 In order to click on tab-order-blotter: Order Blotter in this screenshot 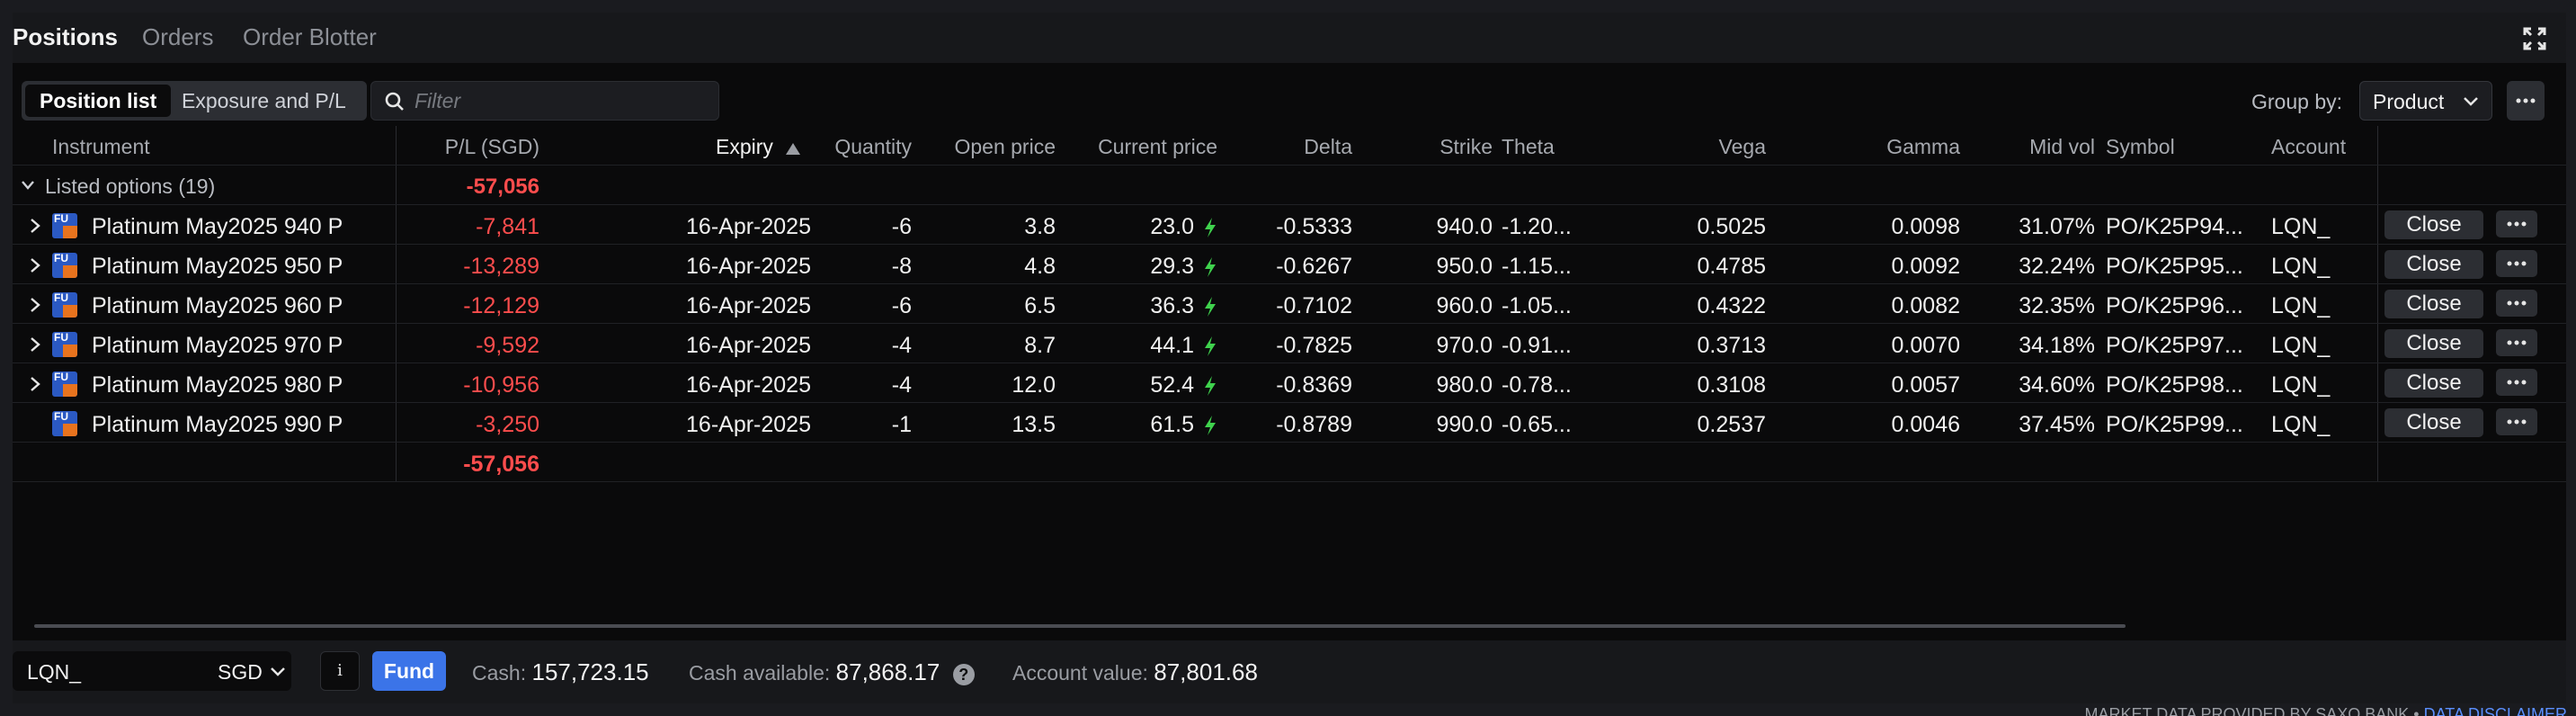, I will do `click(310, 37)`.